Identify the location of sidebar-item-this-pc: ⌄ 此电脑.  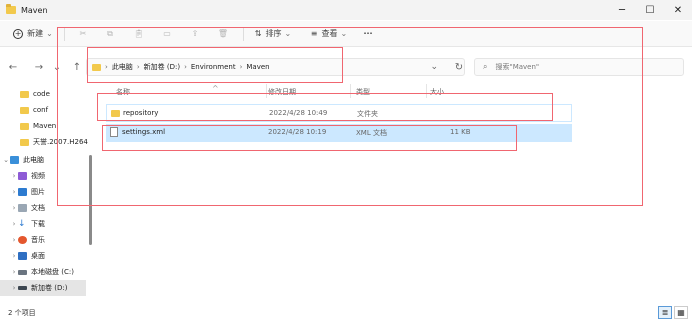
(22, 160).